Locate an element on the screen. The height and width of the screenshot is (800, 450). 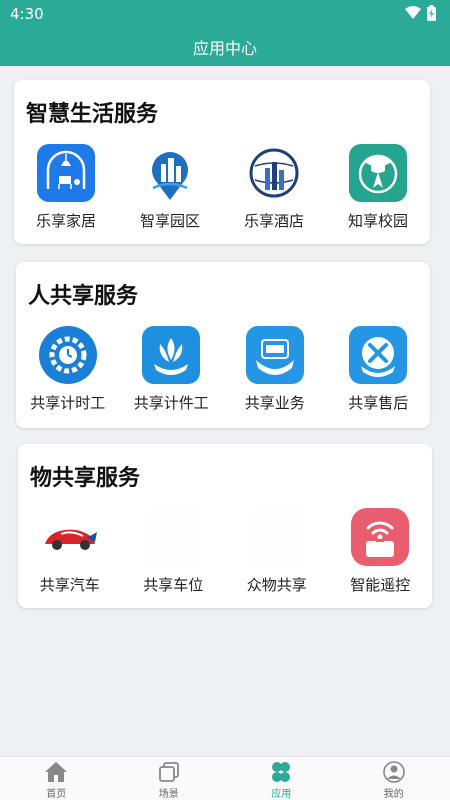
tab-apps: 应用 is located at coordinates (281, 778).